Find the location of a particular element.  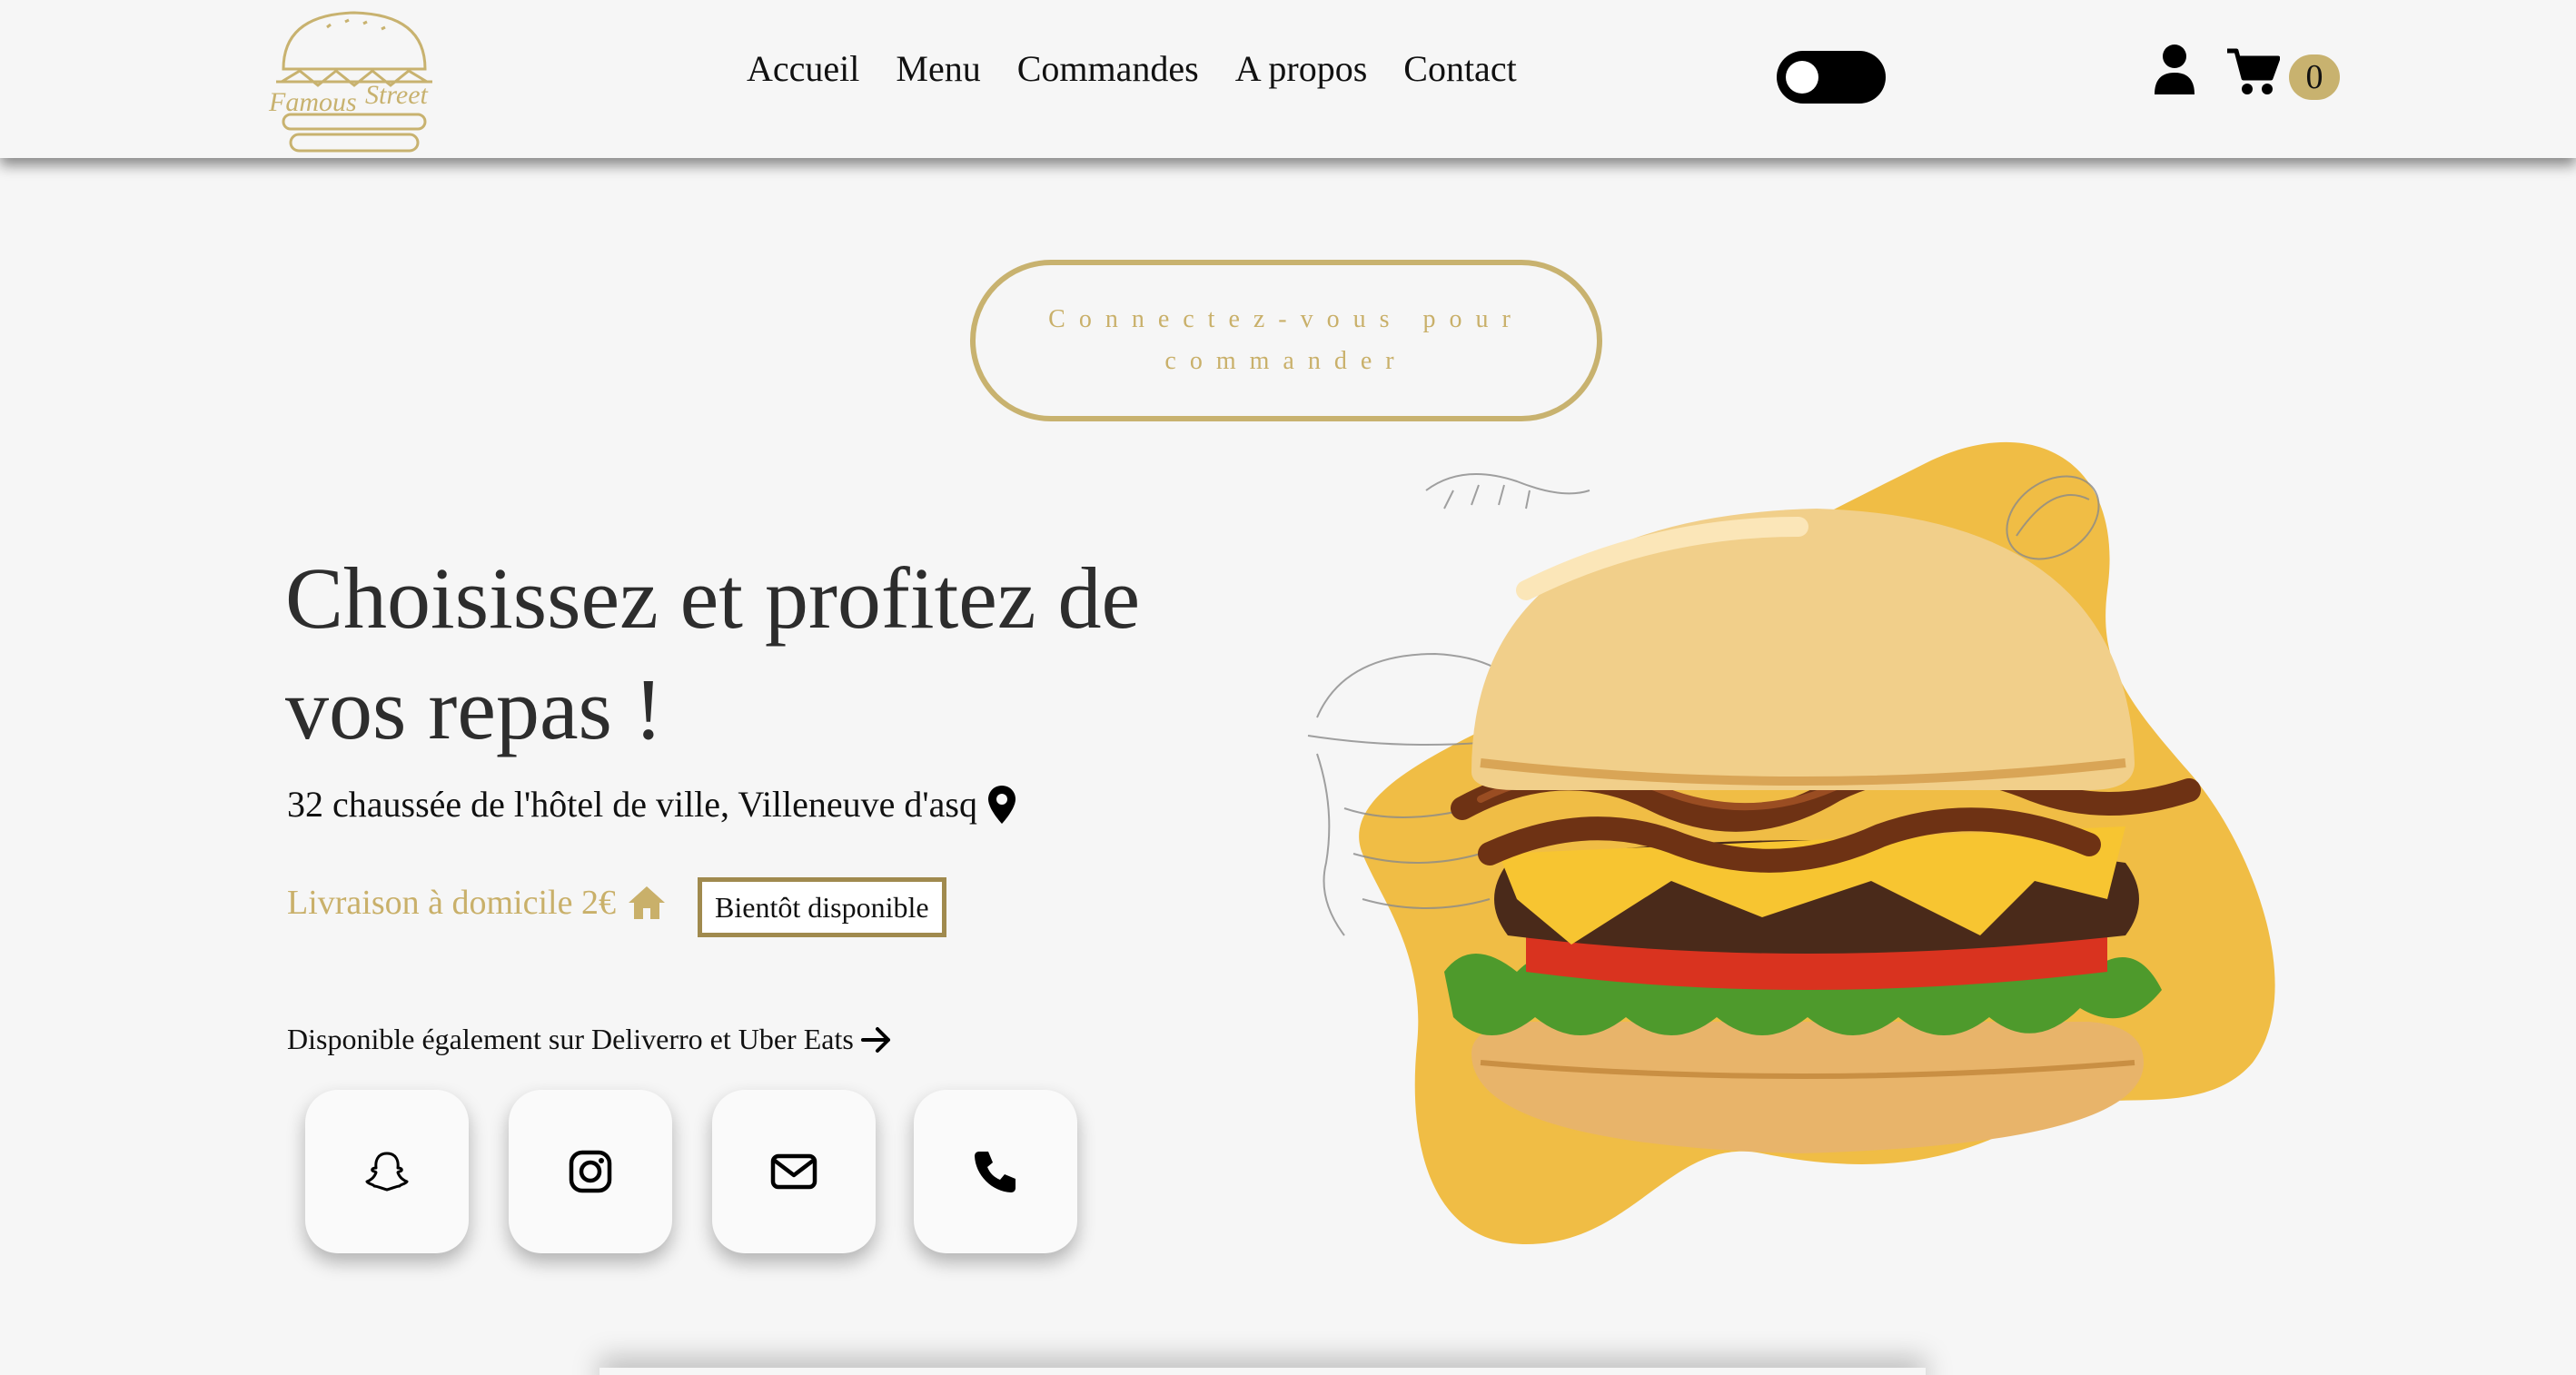

coming-soon-text: Bientôt disponible is located at coordinates (822, 907).